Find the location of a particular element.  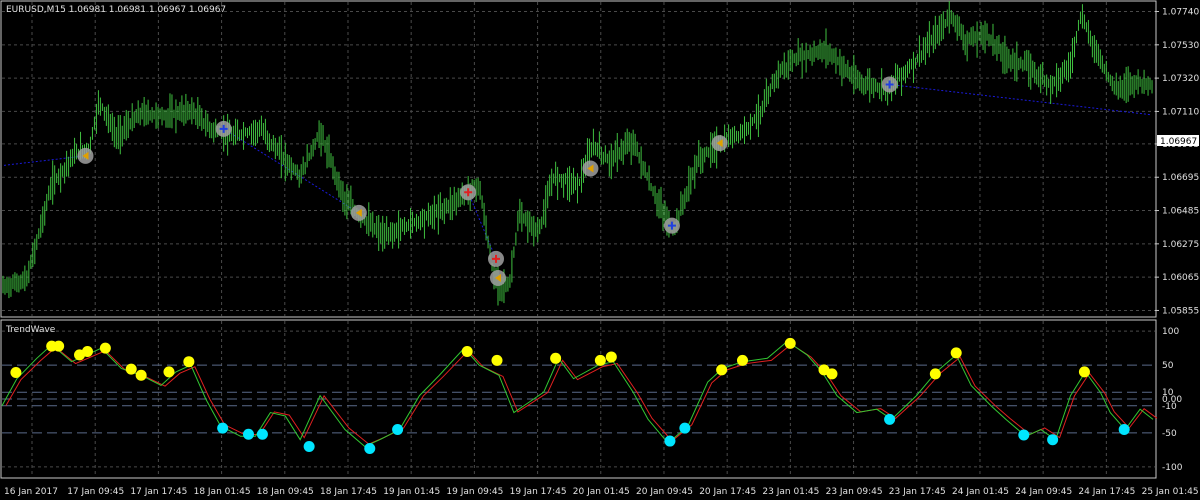

x-tick-label: 18 Jan 17:45 is located at coordinates (348, 492).